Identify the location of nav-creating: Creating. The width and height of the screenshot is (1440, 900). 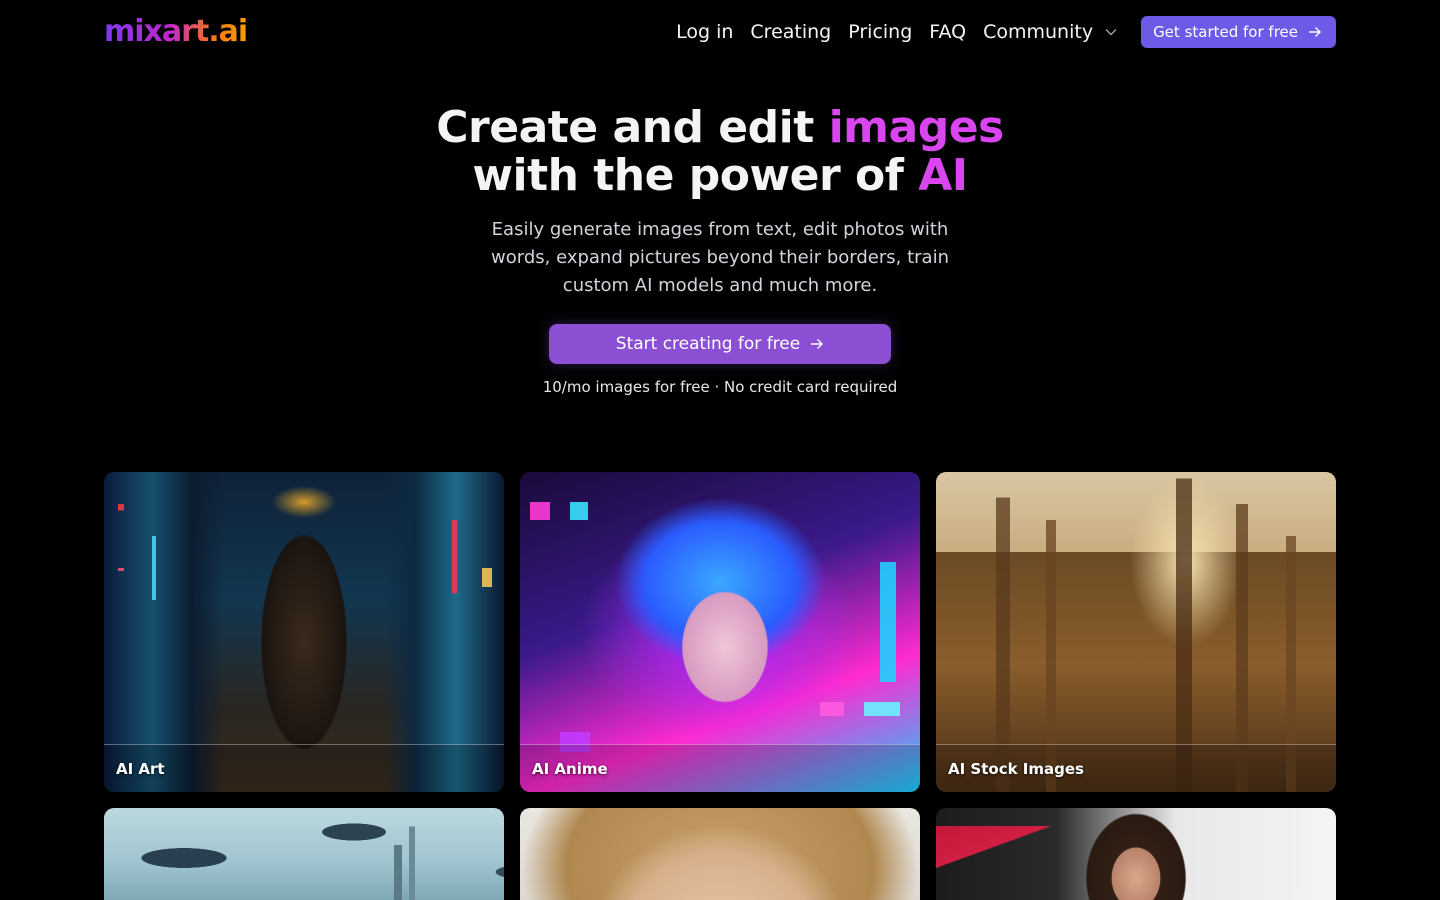
(790, 32).